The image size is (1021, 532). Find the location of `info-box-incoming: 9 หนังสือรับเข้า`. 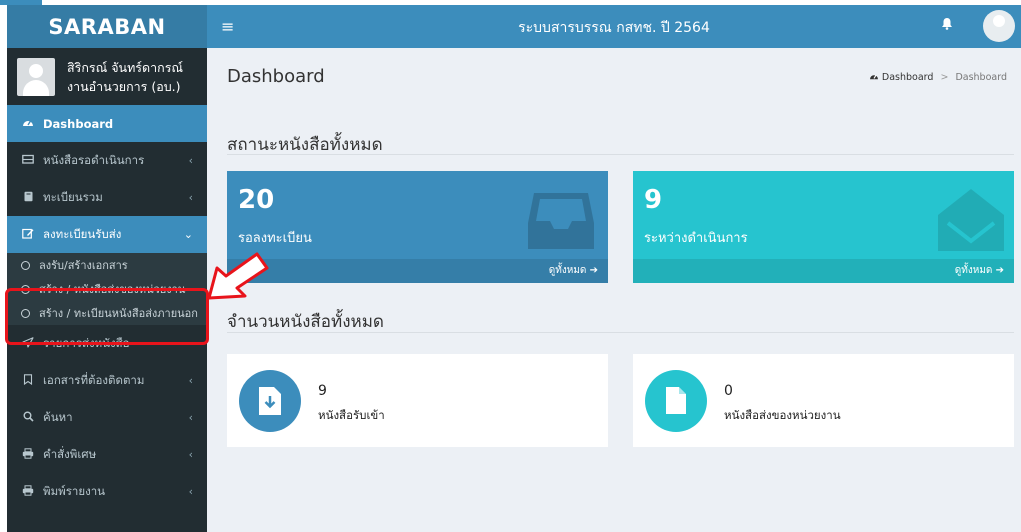

info-box-incoming: 9 หนังสือรับเข้า is located at coordinates (417, 400).